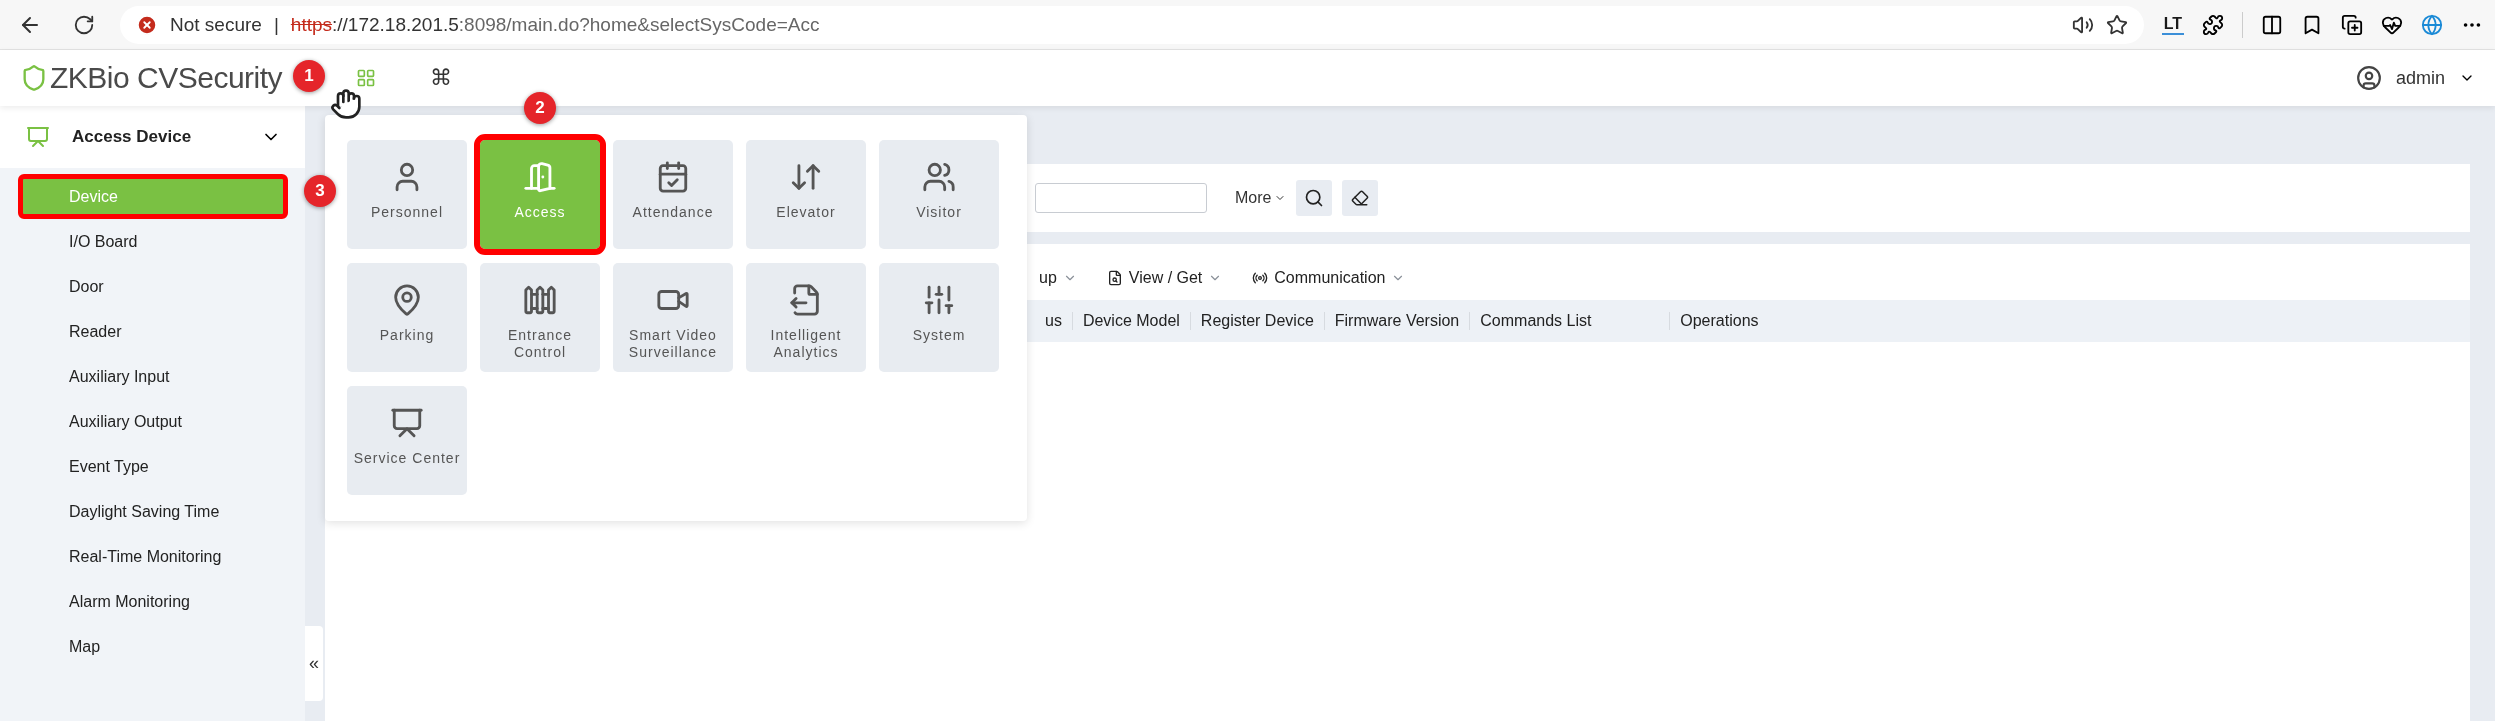 The width and height of the screenshot is (2495, 721). Describe the element at coordinates (153, 601) in the screenshot. I see `sidebar-item: Alarm Monitoring` at that location.